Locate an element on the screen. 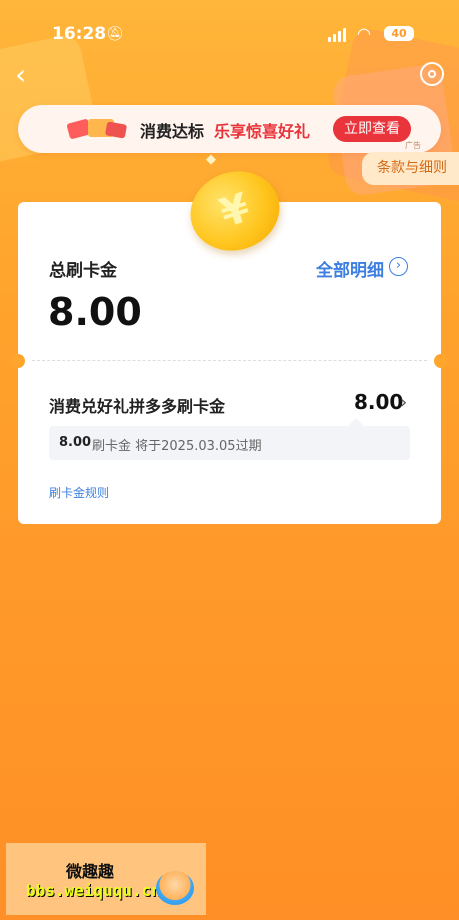 The height and width of the screenshot is (920, 459). signal-icon is located at coordinates (339, 35).